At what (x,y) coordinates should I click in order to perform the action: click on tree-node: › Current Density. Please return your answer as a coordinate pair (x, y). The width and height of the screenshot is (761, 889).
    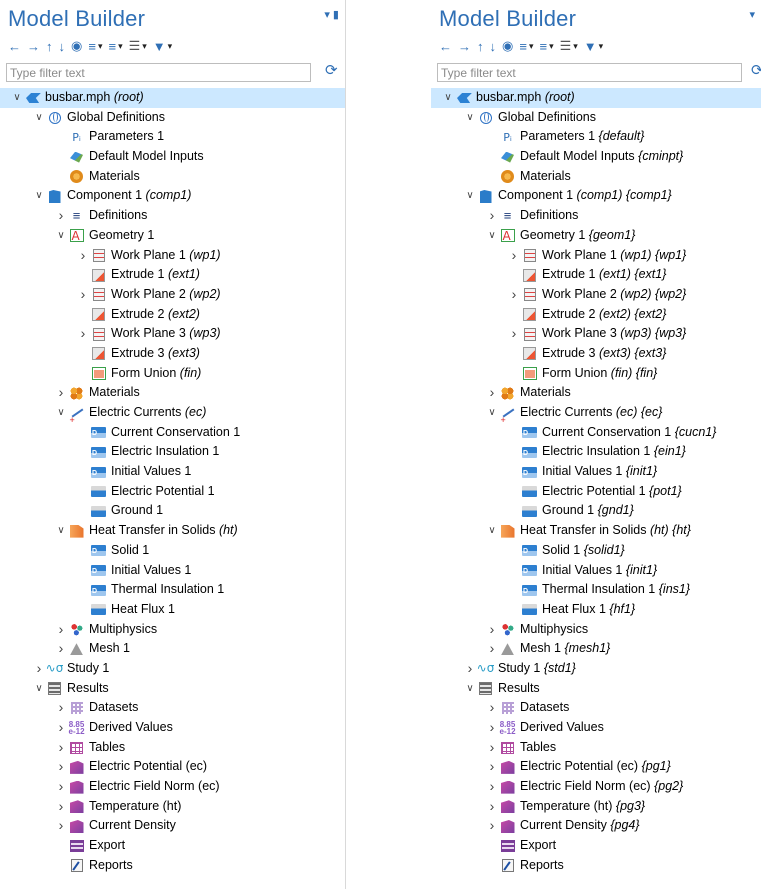
    Looking at the image, I should click on (172, 826).